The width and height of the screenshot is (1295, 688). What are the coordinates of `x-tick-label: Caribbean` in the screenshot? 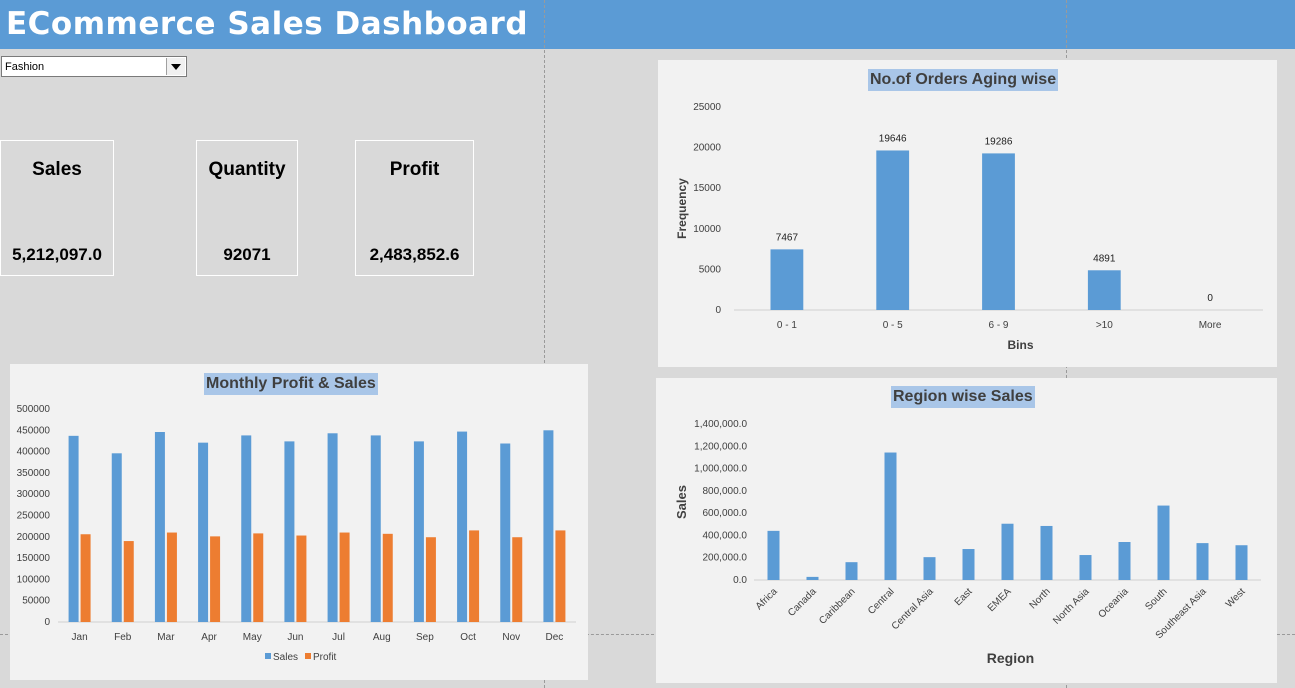 It's located at (837, 606).